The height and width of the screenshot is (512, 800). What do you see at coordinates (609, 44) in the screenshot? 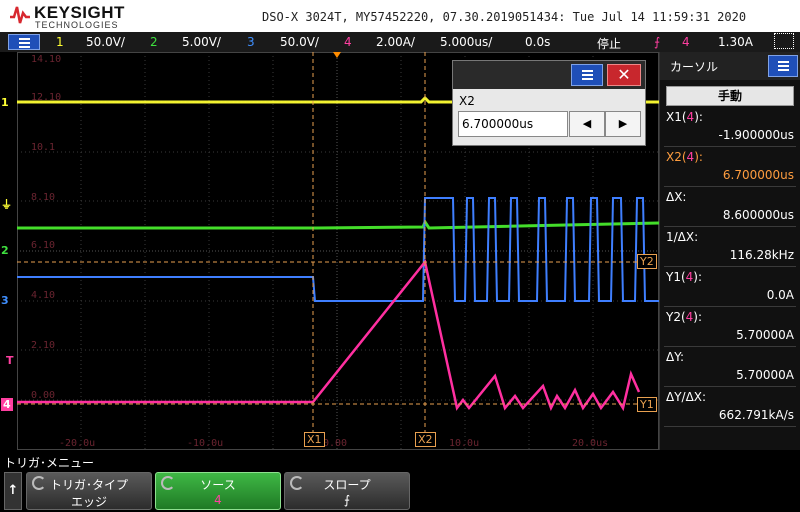
I see `run-state: 停止` at bounding box center [609, 44].